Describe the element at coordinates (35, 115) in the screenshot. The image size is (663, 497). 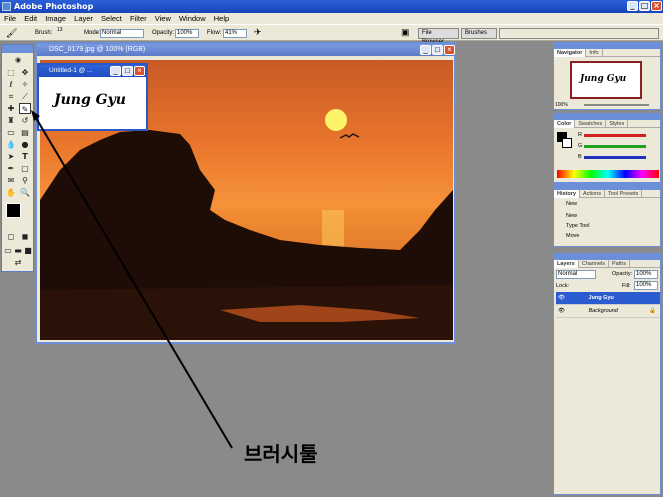
I see `arrow-head` at that location.